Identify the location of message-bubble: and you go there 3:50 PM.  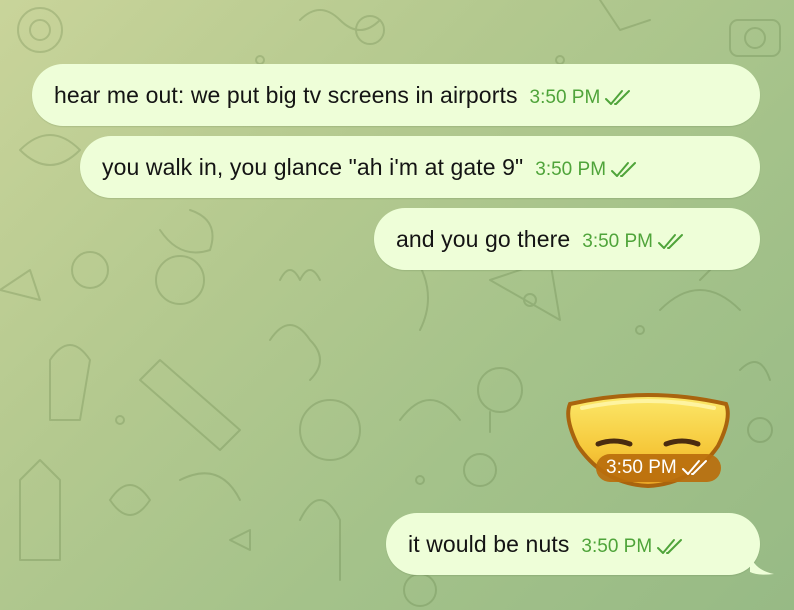
(567, 239).